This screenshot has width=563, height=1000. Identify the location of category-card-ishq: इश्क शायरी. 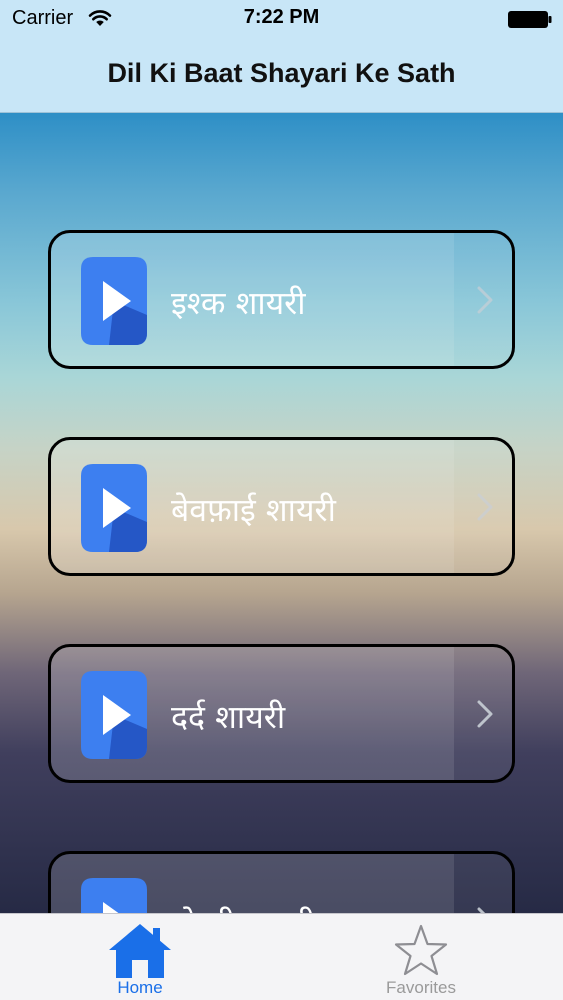
(281, 299).